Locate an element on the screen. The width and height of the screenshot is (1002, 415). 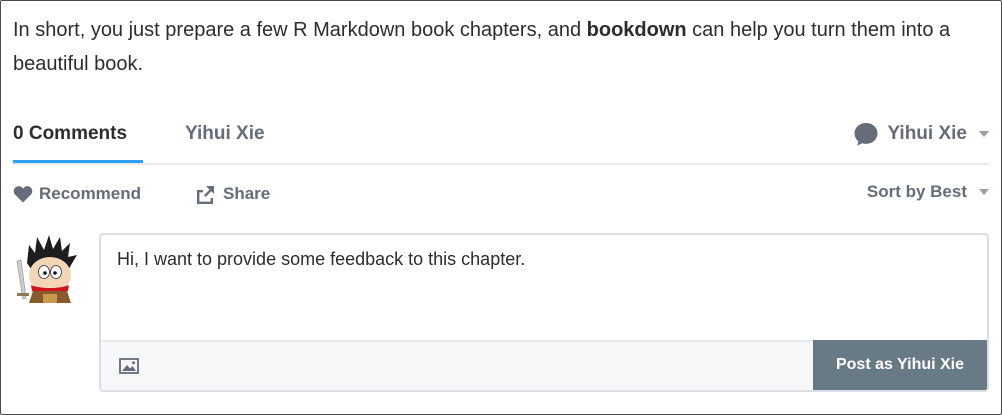
share-button: Share is located at coordinates (232, 194).